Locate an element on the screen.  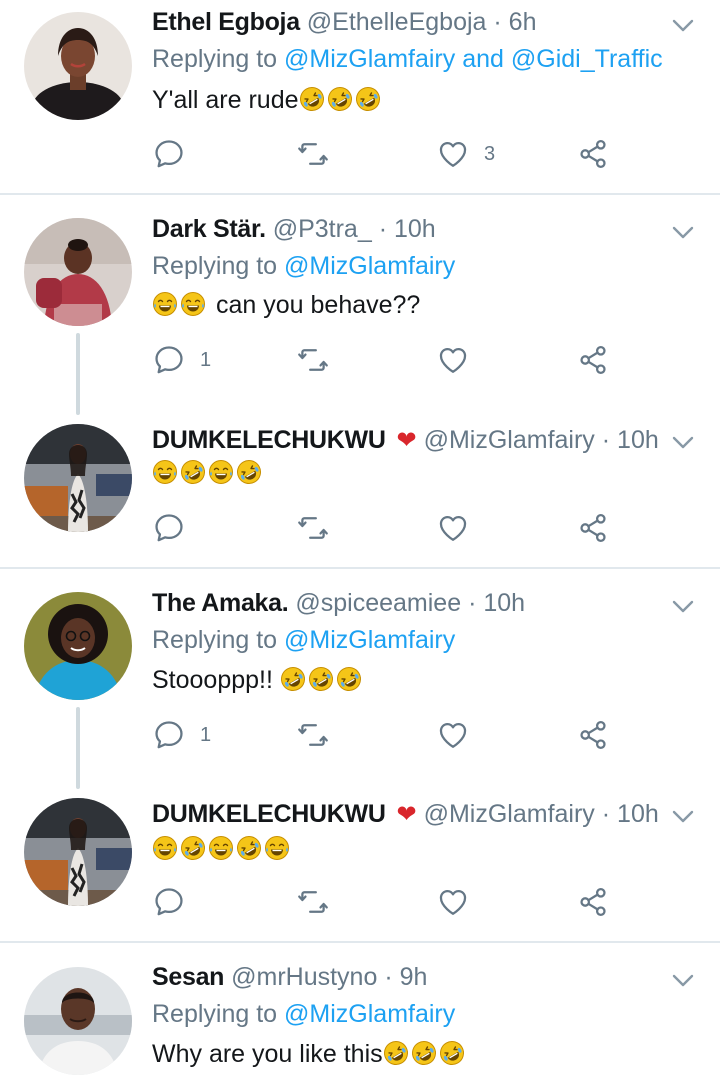
user-handle: @P3tra_ is located at coordinates (322, 229).